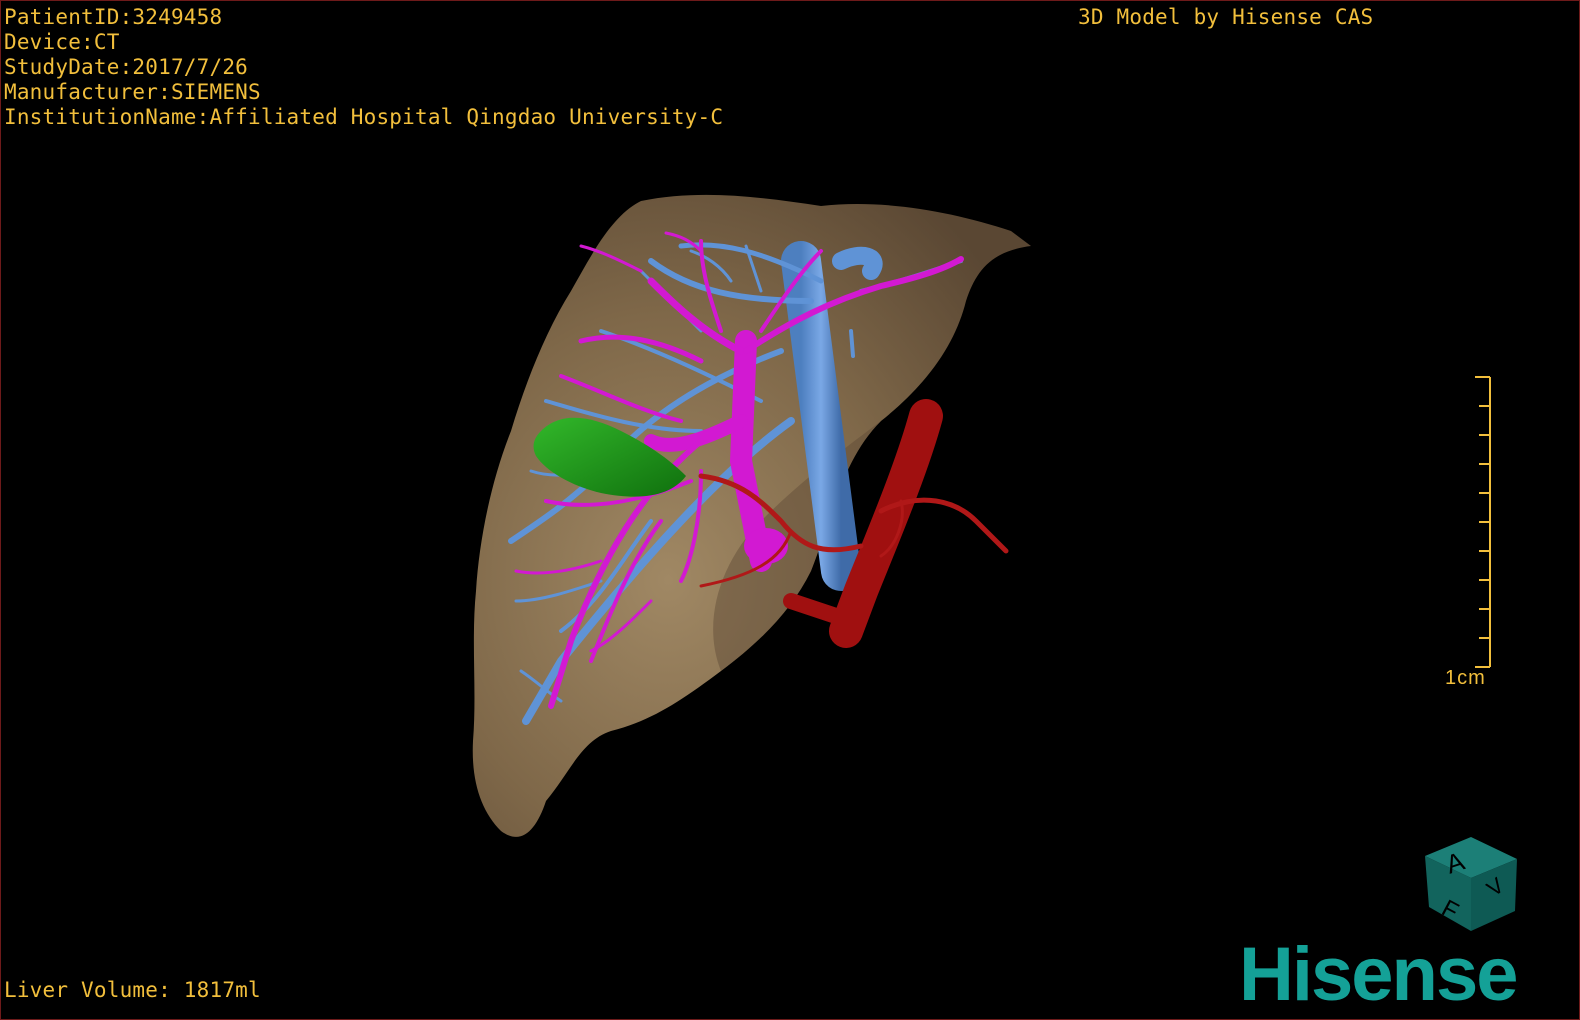 Image resolution: width=1580 pixels, height=1020 pixels. Describe the element at coordinates (1378, 974) in the screenshot. I see `hisense-logo: Hisense` at that location.